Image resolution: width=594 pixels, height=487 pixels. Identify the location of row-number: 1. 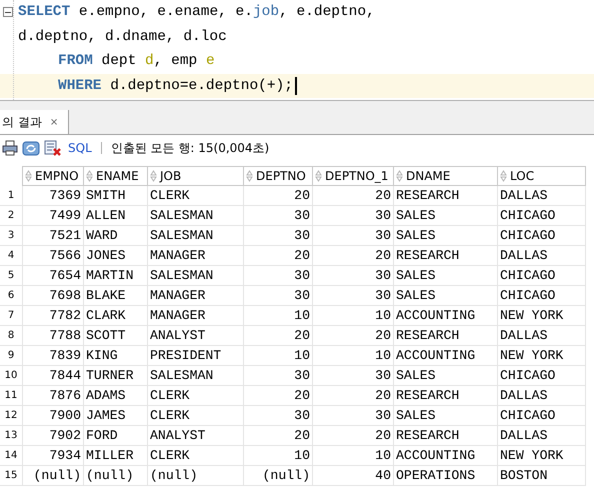
(11, 196).